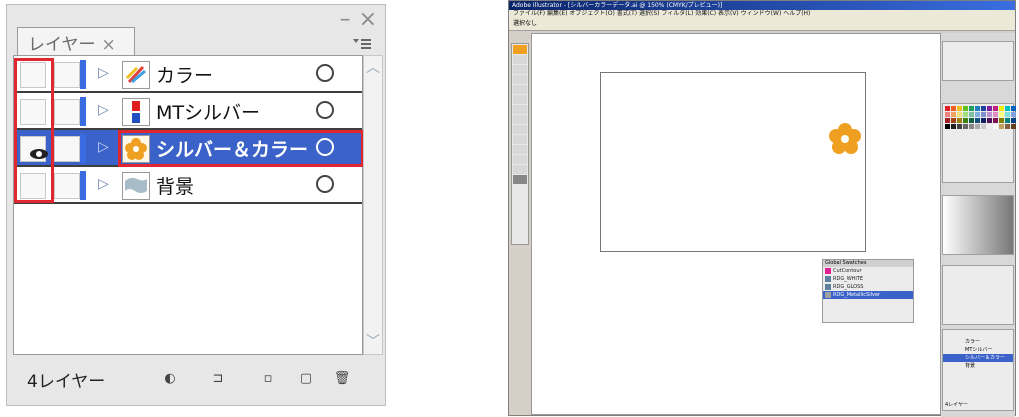 This screenshot has height=417, width=1019. I want to click on gradient-panel, so click(978, 225).